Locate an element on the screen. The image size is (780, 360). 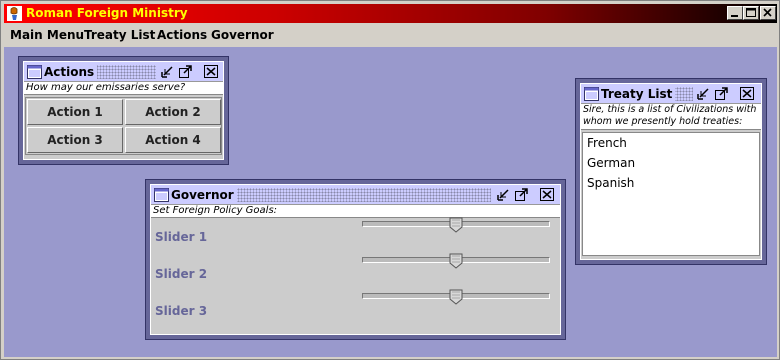
action-4-button: Action 4 is located at coordinates (173, 140).